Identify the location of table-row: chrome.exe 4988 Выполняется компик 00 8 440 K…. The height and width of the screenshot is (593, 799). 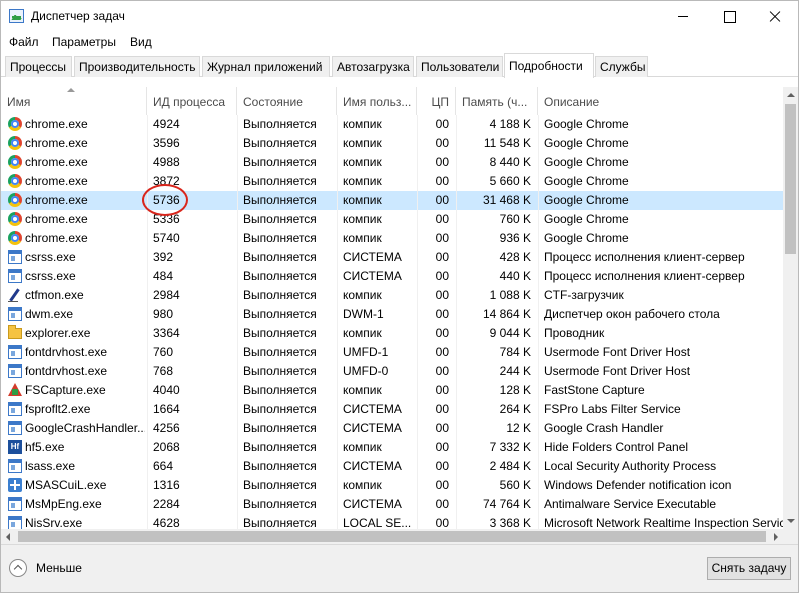
(392, 162).